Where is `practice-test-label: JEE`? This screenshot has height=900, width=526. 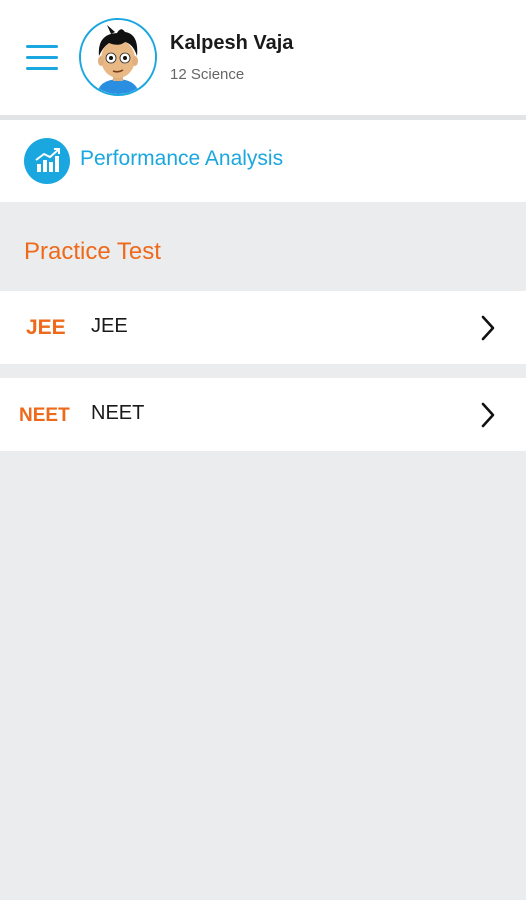
practice-test-label: JEE is located at coordinates (109, 326).